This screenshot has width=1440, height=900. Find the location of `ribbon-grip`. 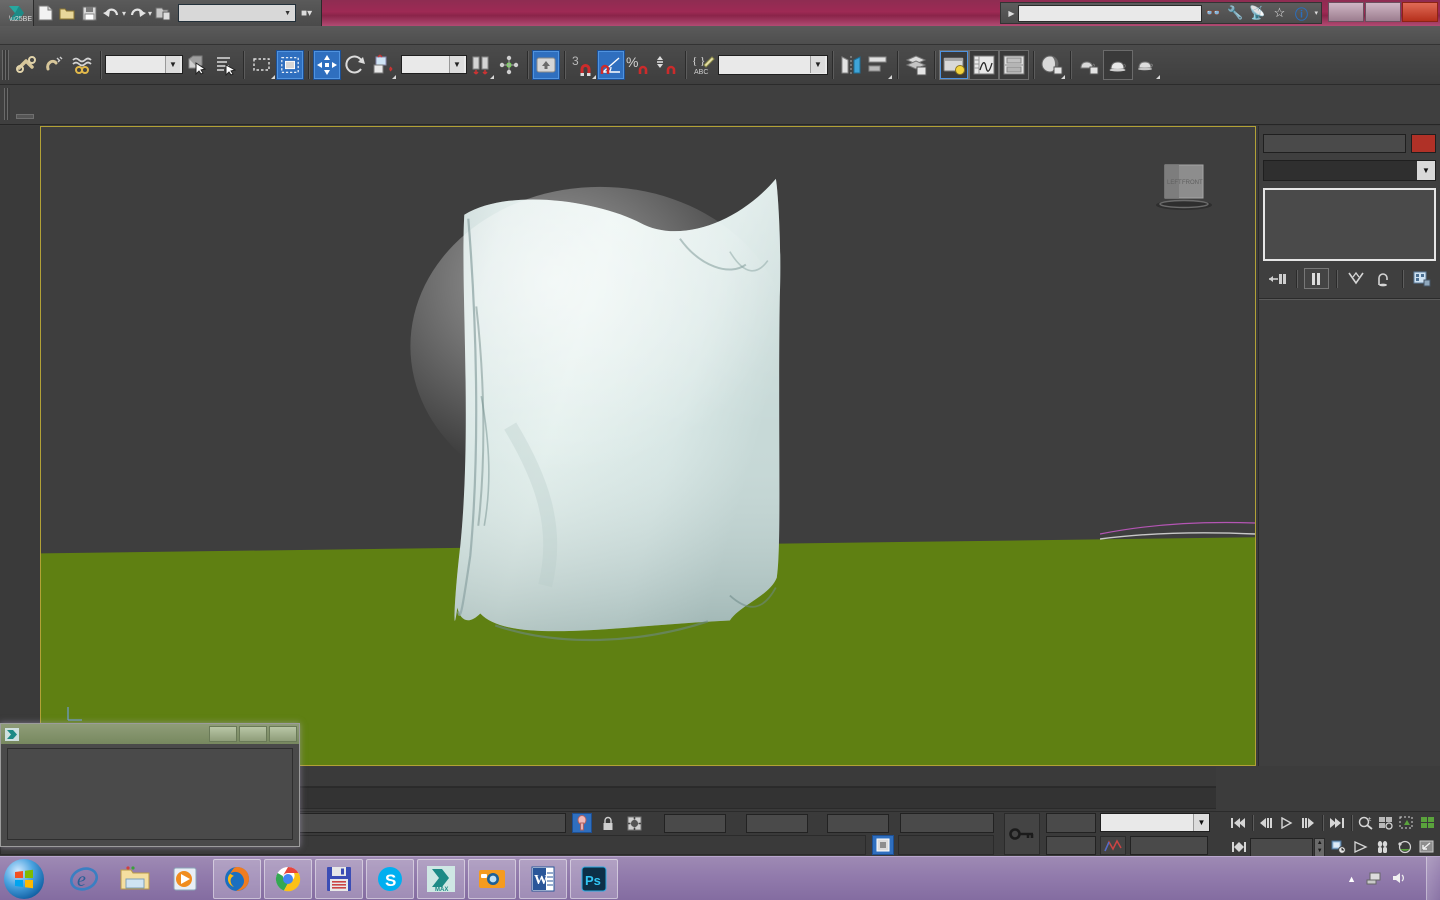

ribbon-grip is located at coordinates (7, 104).